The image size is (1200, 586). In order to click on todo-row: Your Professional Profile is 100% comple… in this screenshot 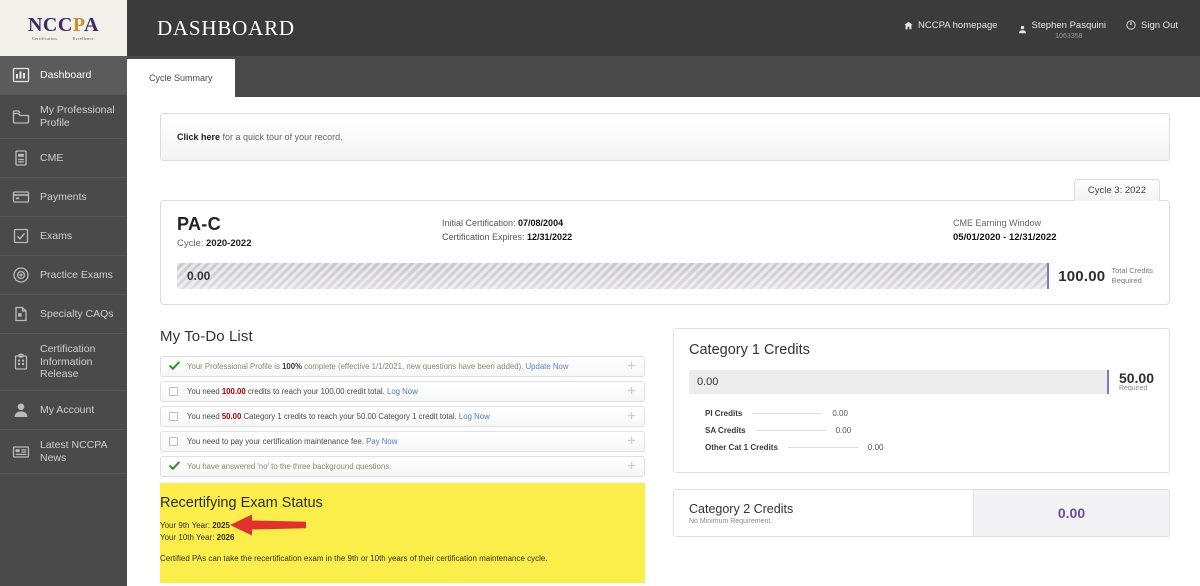, I will do `click(402, 366)`.